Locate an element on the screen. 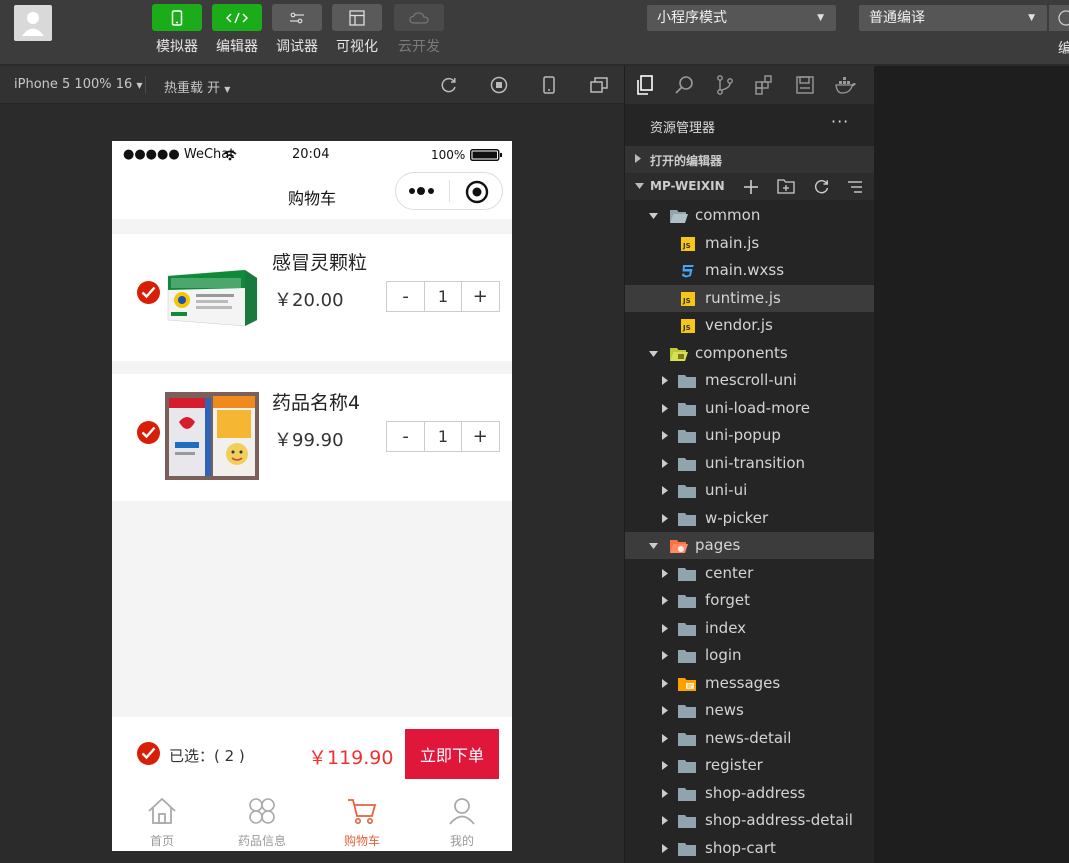 The image size is (1069, 863). tree-folder-row: login is located at coordinates (749, 655).